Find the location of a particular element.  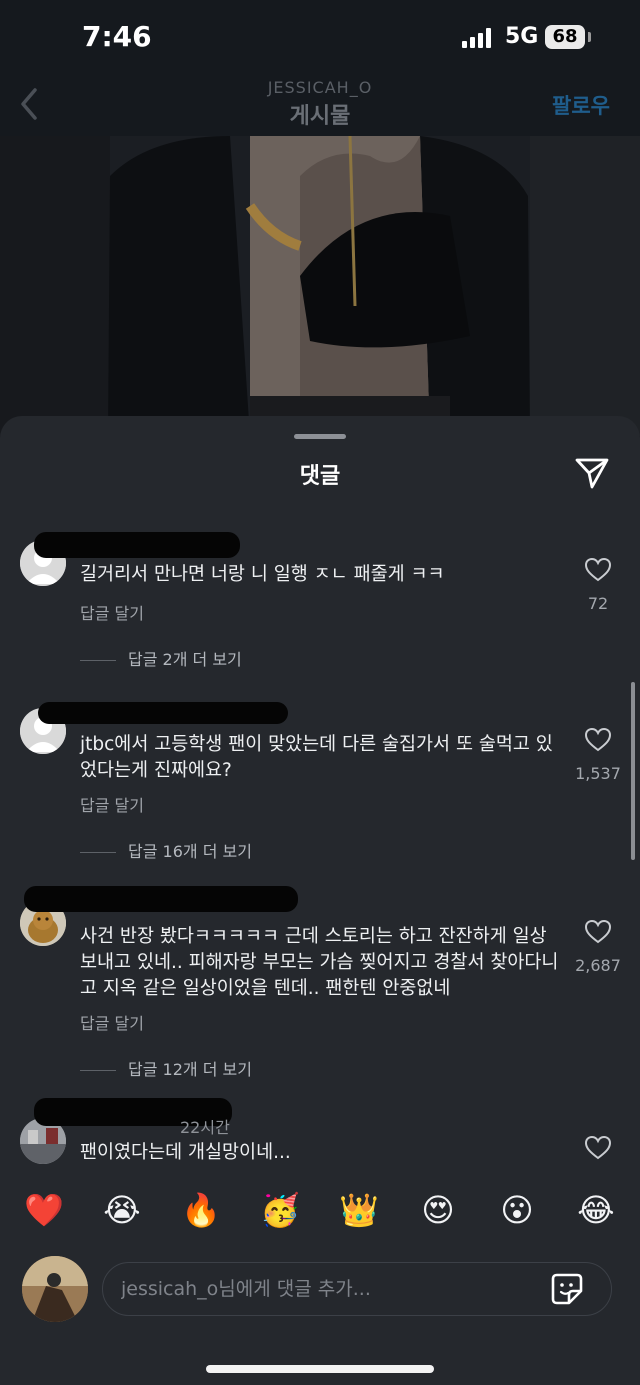

status-bar: 7:46 5G 68 is located at coordinates (320, 38).